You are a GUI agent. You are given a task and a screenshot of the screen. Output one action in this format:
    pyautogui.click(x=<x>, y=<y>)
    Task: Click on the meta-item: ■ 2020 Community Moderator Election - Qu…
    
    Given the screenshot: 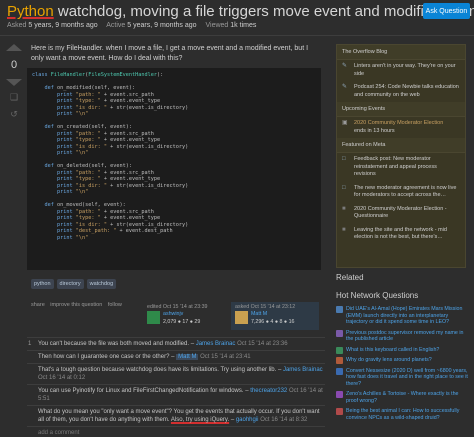 What is the action you would take?
    pyautogui.click(x=401, y=213)
    